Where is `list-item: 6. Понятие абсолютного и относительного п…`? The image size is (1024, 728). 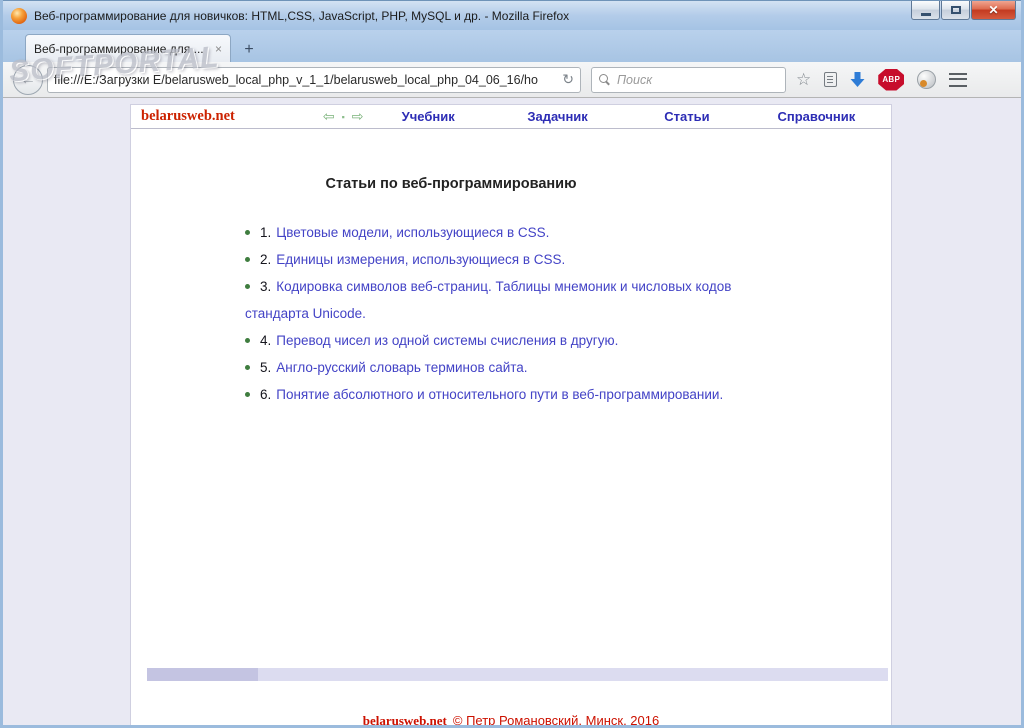 list-item: 6. Понятие абсолютного и относительного п… is located at coordinates (498, 394).